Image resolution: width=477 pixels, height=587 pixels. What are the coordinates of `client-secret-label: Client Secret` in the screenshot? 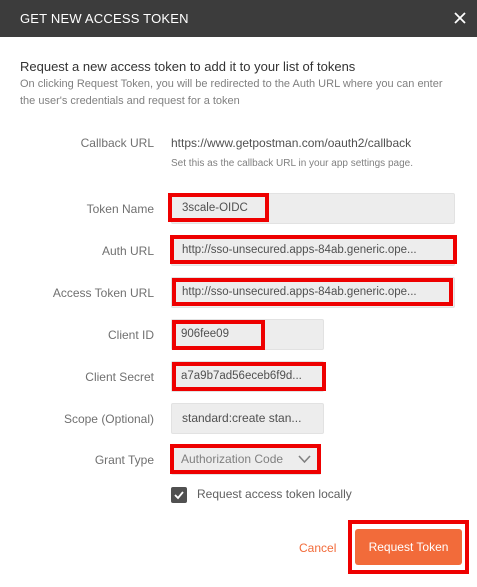 It's located at (119, 377).